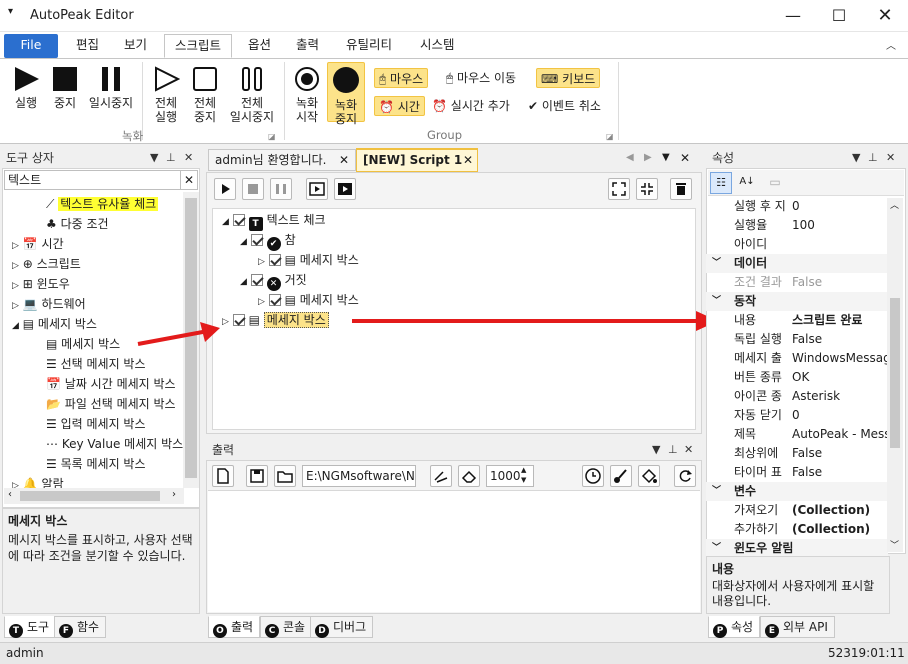 This screenshot has height=664, width=908. I want to click on console-icon: C, so click(272, 631).